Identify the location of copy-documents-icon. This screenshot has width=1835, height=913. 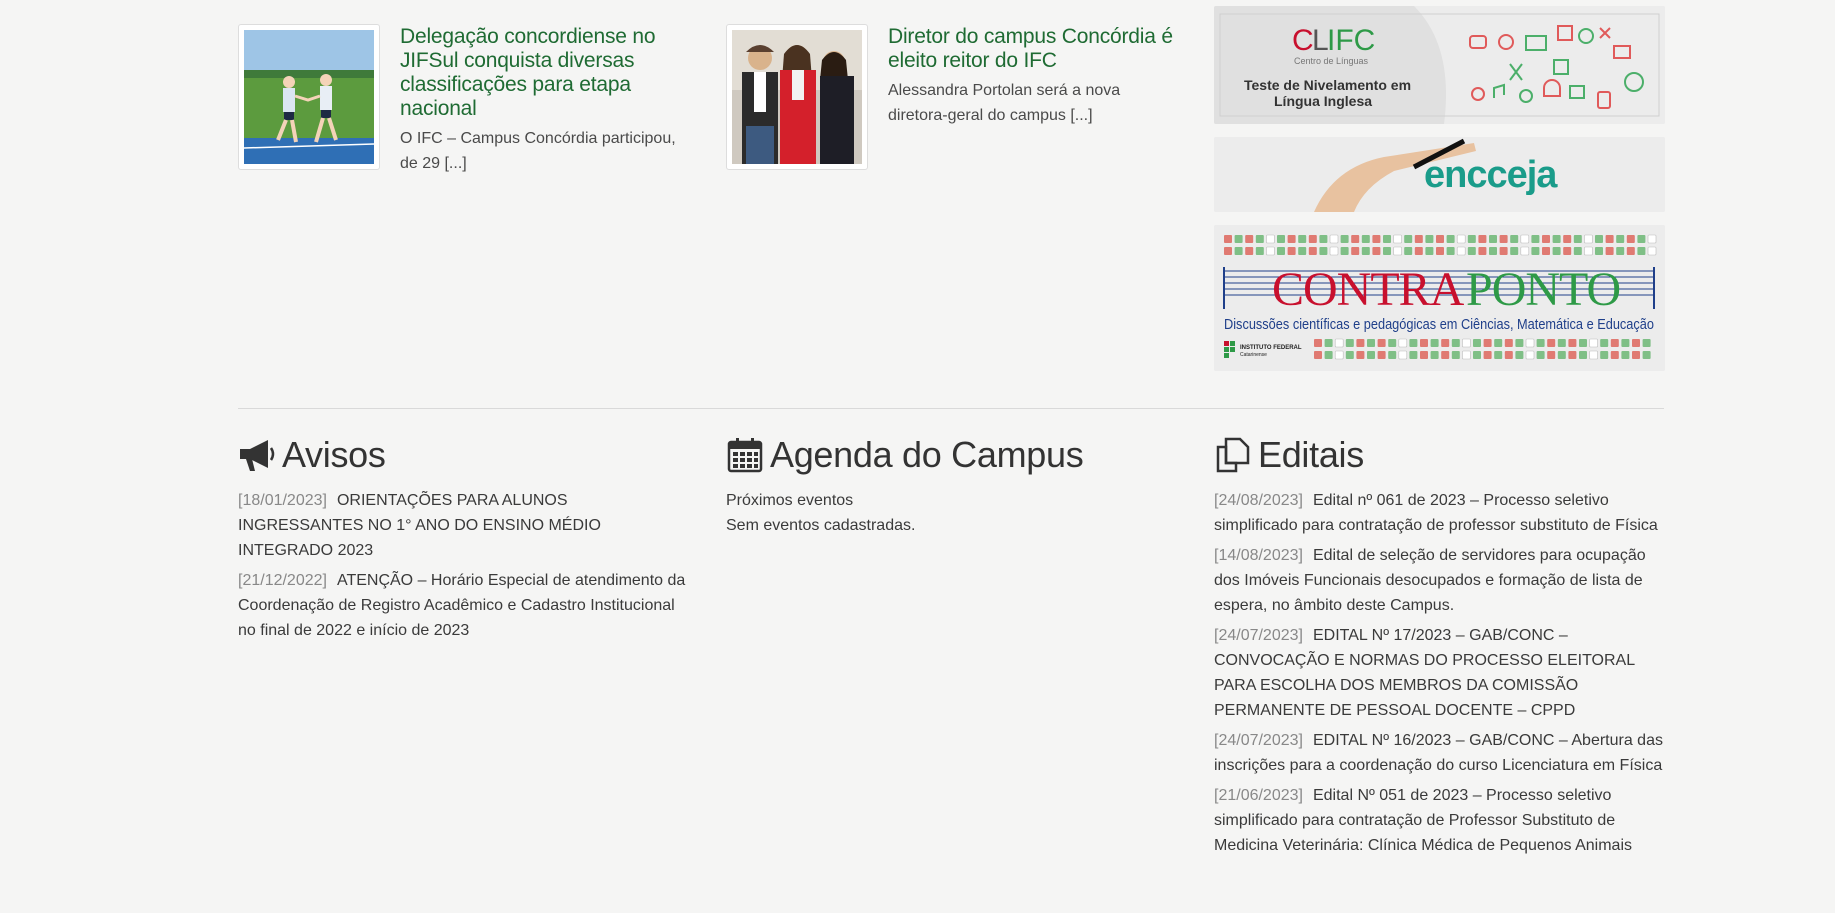
(1233, 455).